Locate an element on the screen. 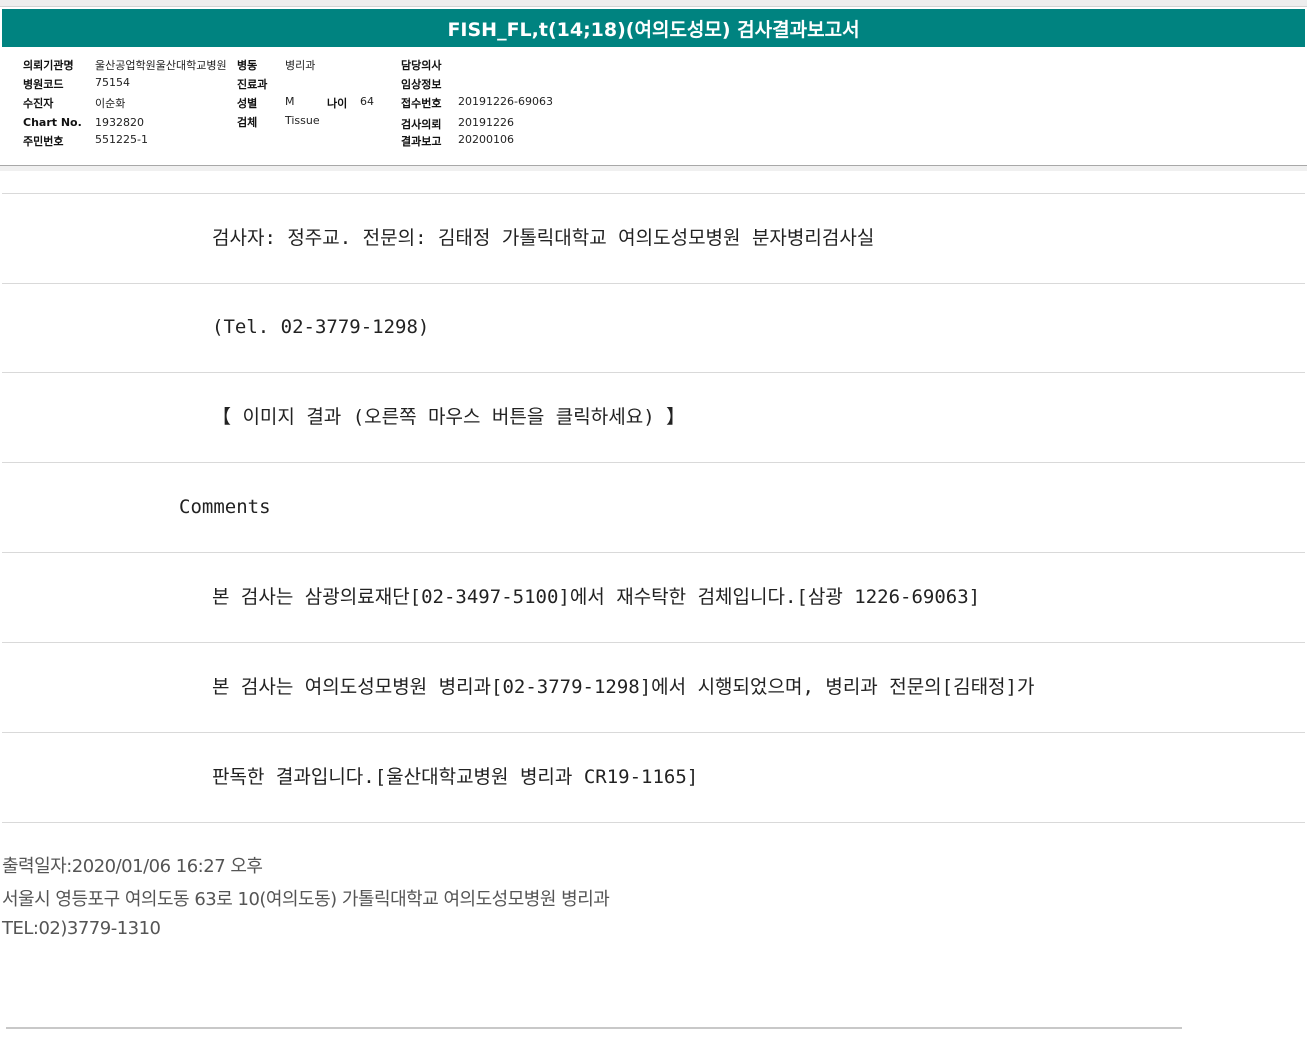 This screenshot has width=1307, height=1040. tel-line: (Tel. 02-3779-1298) is located at coordinates (321, 327).